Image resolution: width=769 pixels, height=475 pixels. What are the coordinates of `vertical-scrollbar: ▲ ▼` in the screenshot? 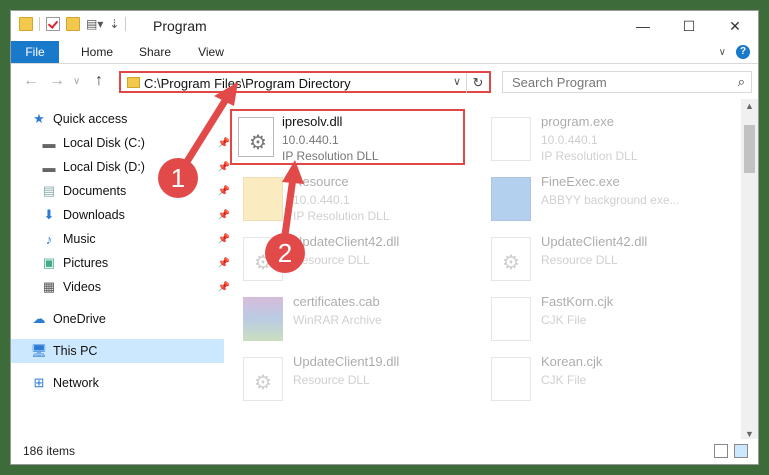 It's located at (749, 270).